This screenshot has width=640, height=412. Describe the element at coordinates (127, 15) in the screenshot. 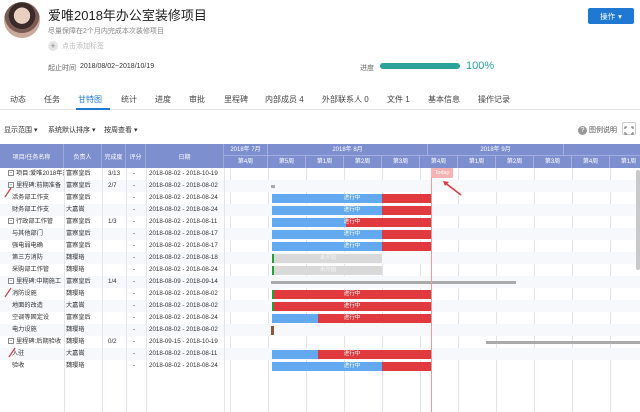

I see `project-title: 爱唯2018年办公室装修项目` at that location.